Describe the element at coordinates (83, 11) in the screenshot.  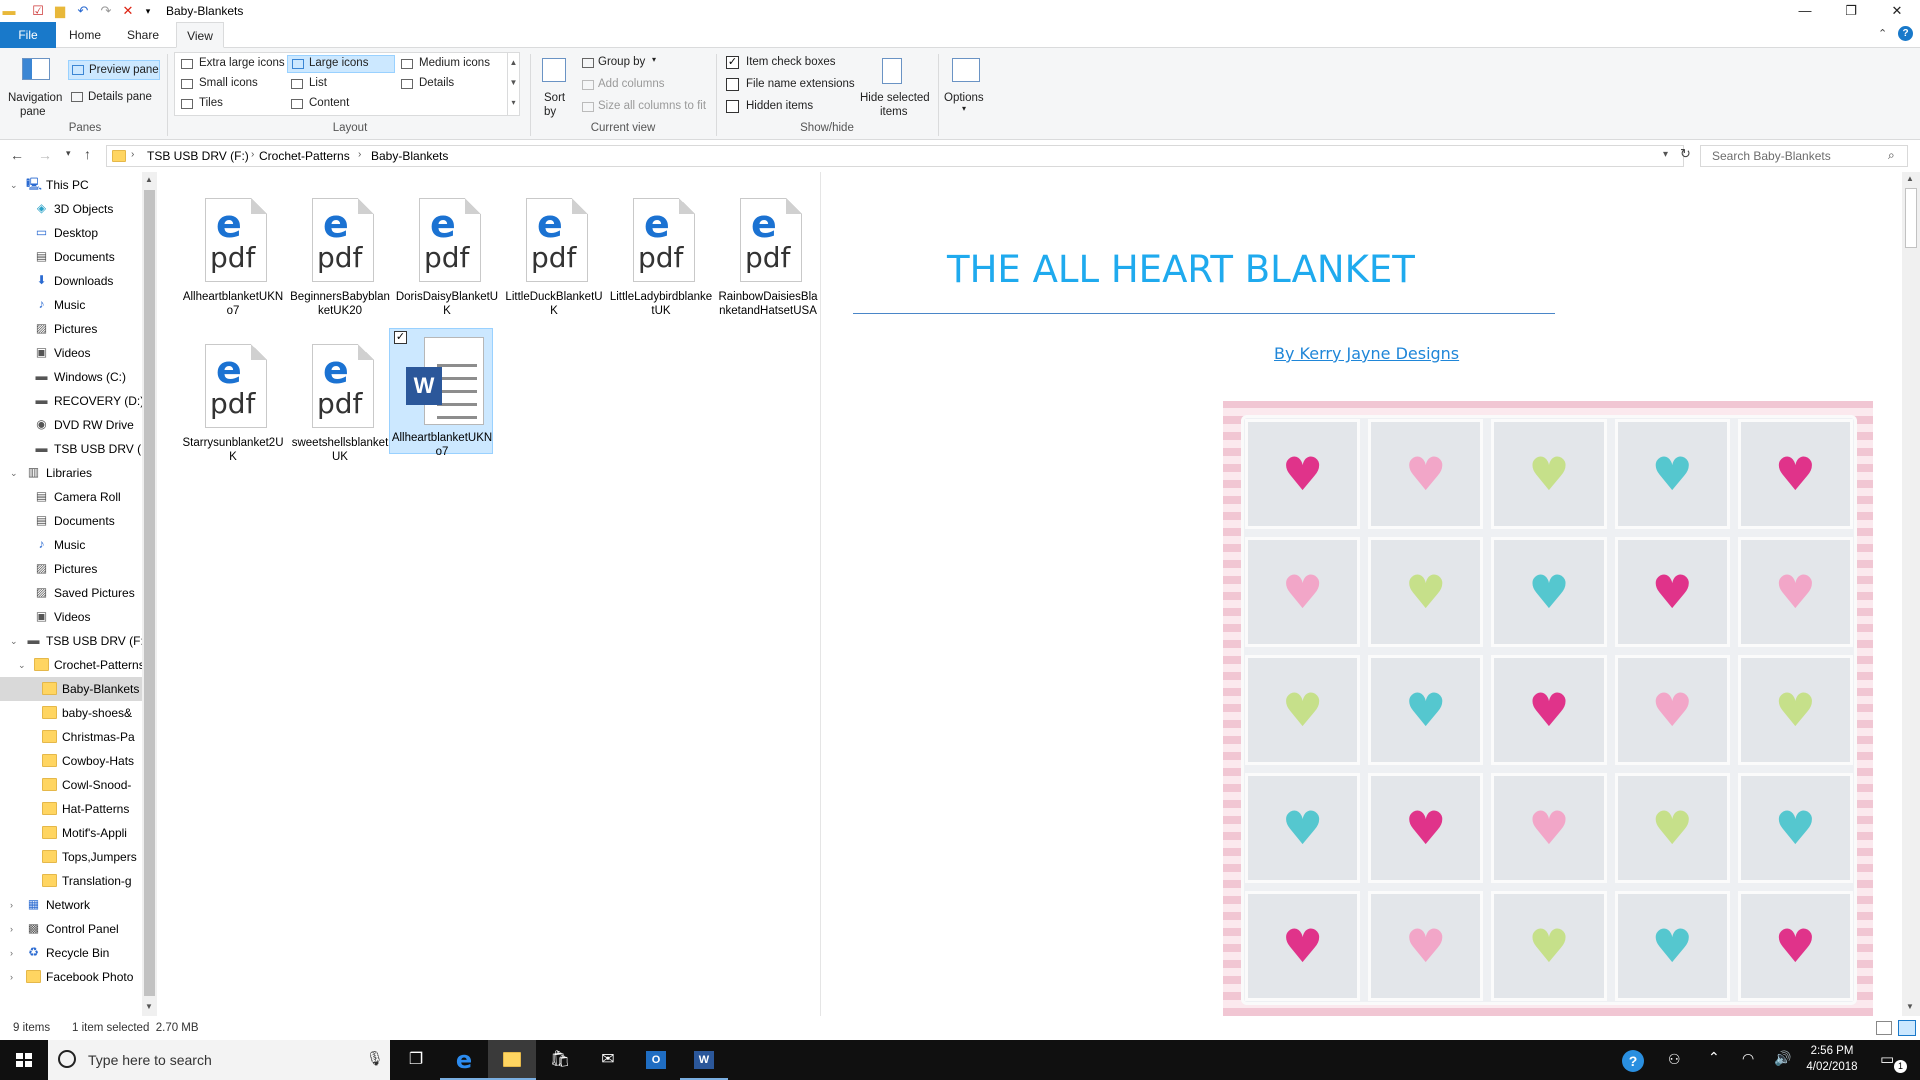
I see `undo-icon: ↶` at that location.